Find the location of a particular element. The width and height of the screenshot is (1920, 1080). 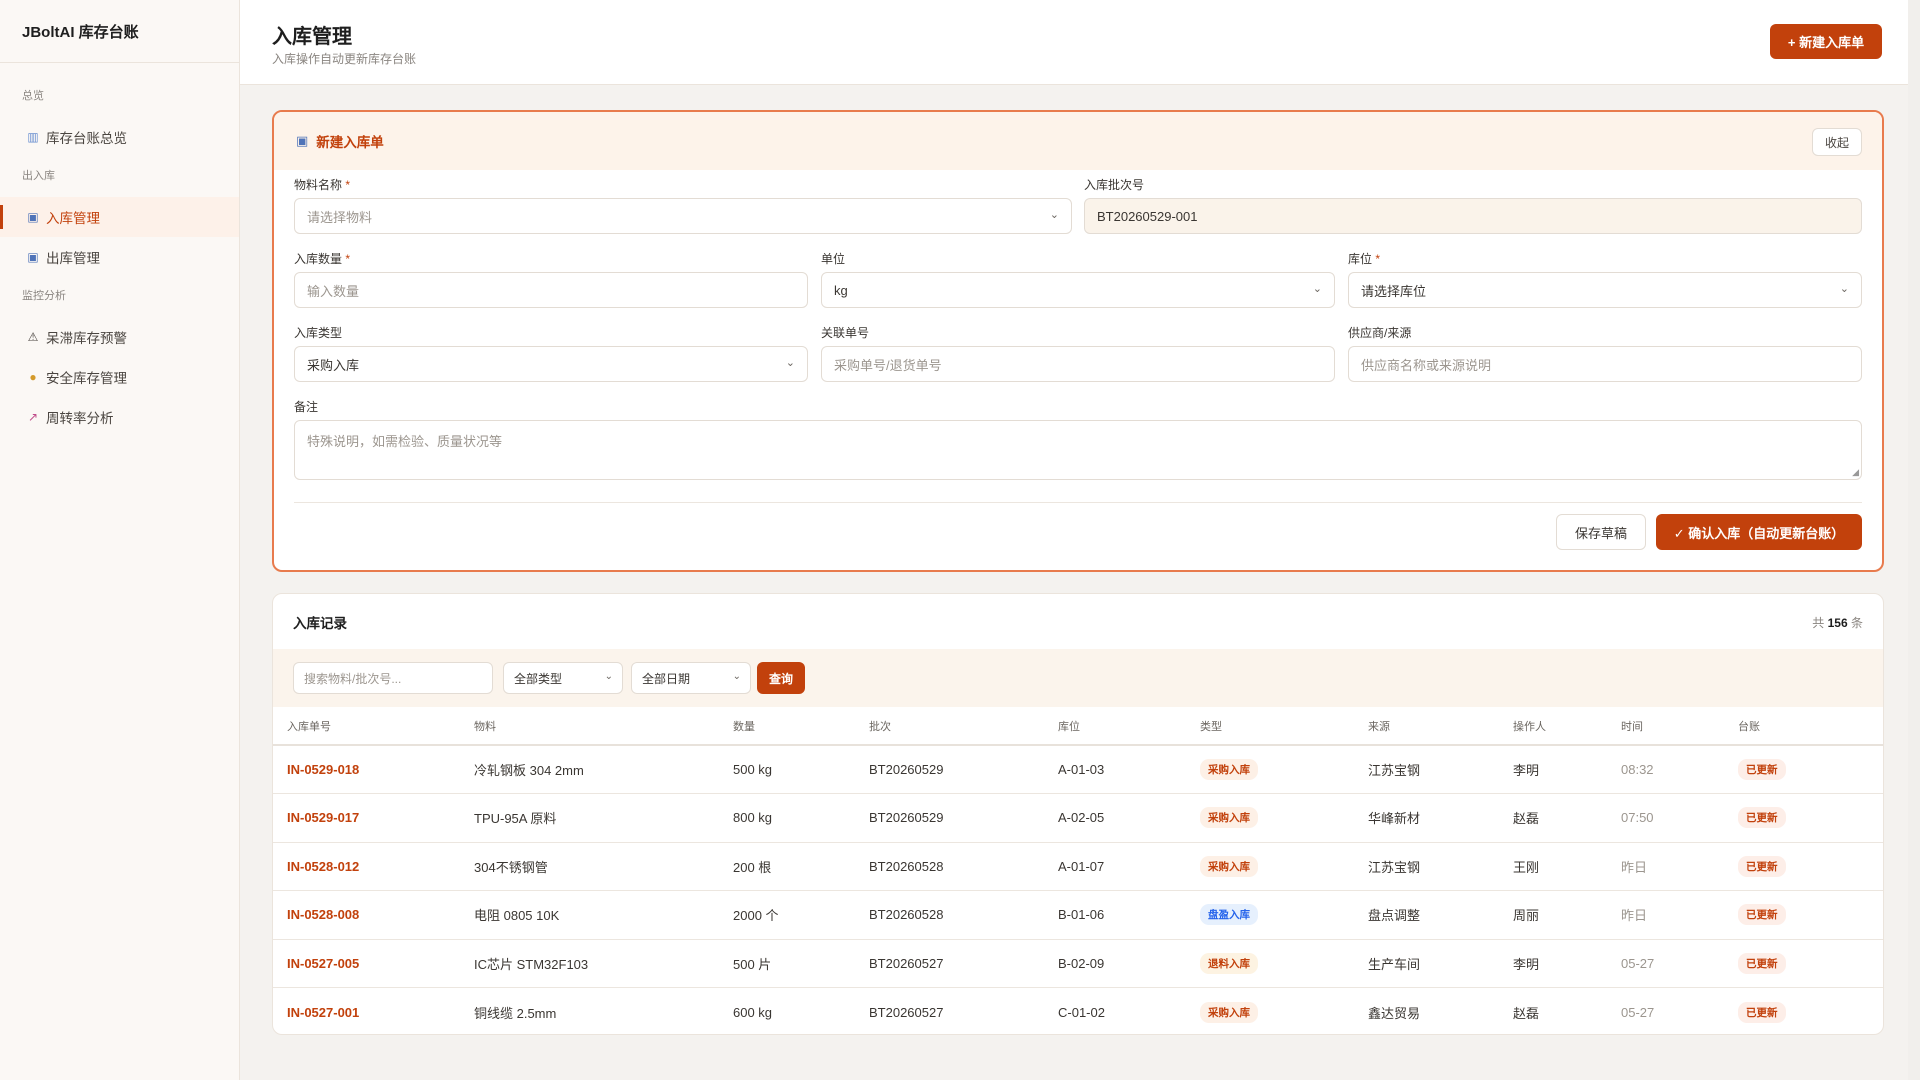

sidebar-item-label: 库存台账总览 is located at coordinates (86, 138).